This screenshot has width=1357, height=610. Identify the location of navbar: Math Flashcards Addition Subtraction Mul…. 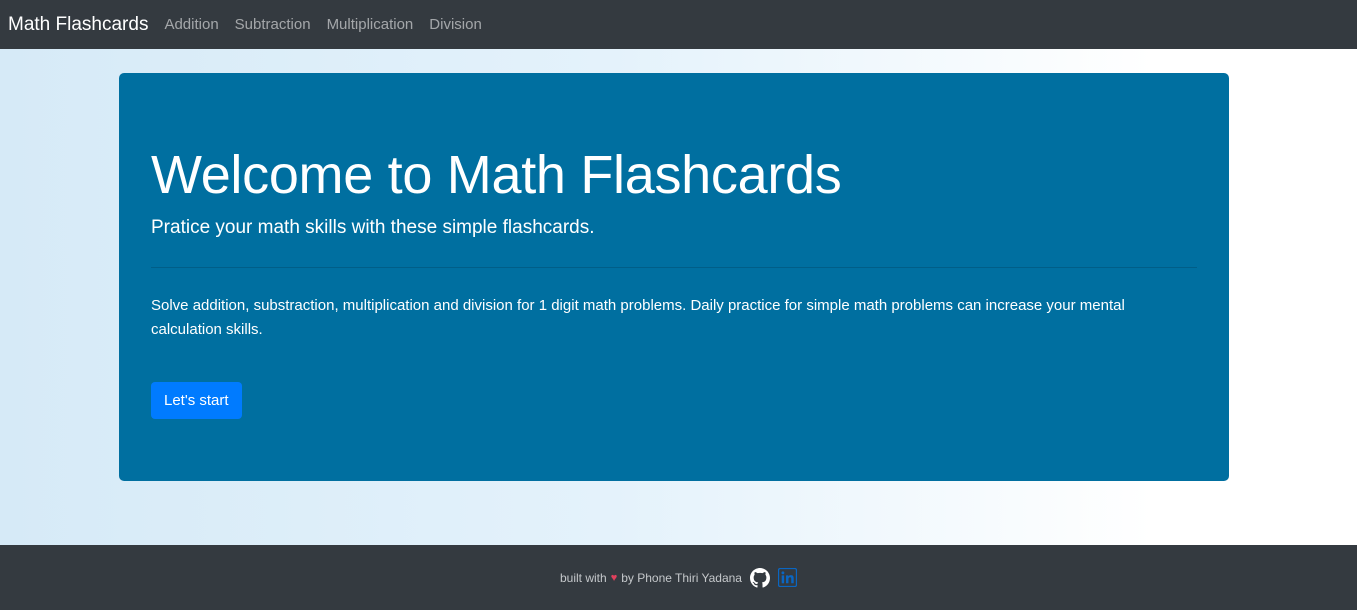
(678, 24).